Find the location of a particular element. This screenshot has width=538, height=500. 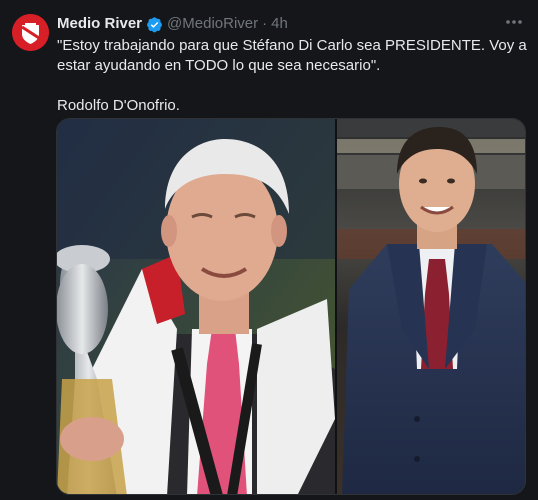

more-options-icon is located at coordinates (514, 22).